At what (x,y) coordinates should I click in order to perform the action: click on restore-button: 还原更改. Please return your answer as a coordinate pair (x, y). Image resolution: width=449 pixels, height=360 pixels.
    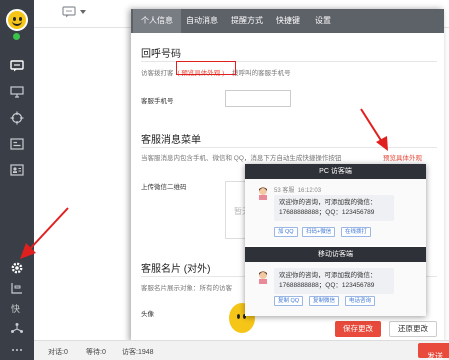
    Looking at the image, I should click on (413, 329).